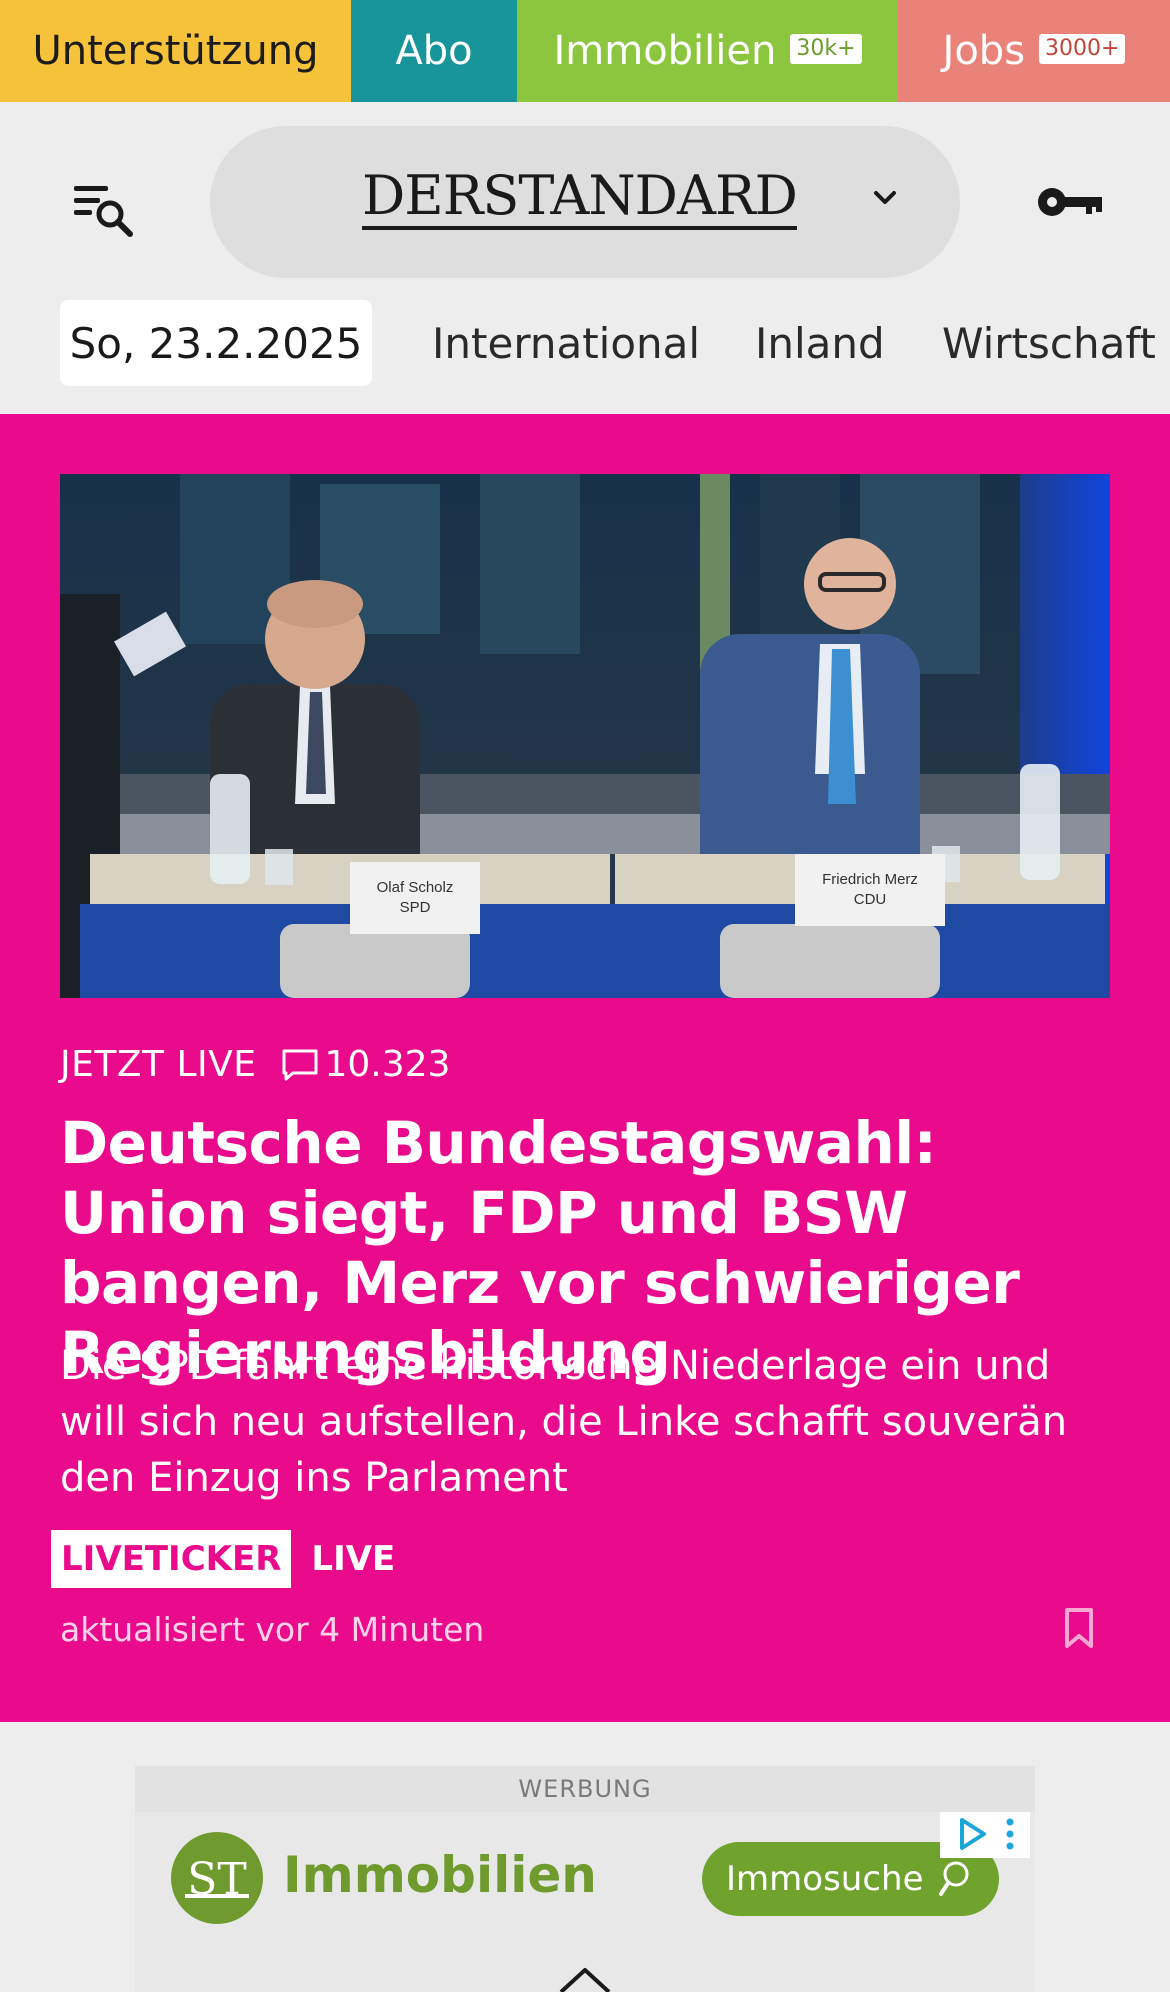  What do you see at coordinates (216, 343) in the screenshot?
I see `nav-date: So, 23.2.2025` at bounding box center [216, 343].